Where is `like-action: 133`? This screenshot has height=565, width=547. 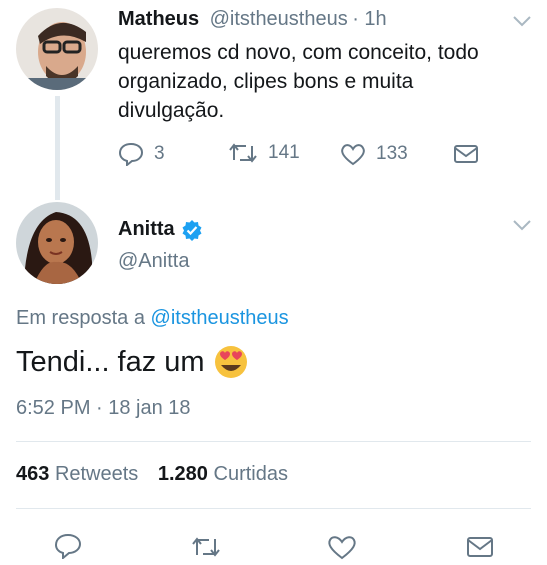 like-action: 133 is located at coordinates (374, 154).